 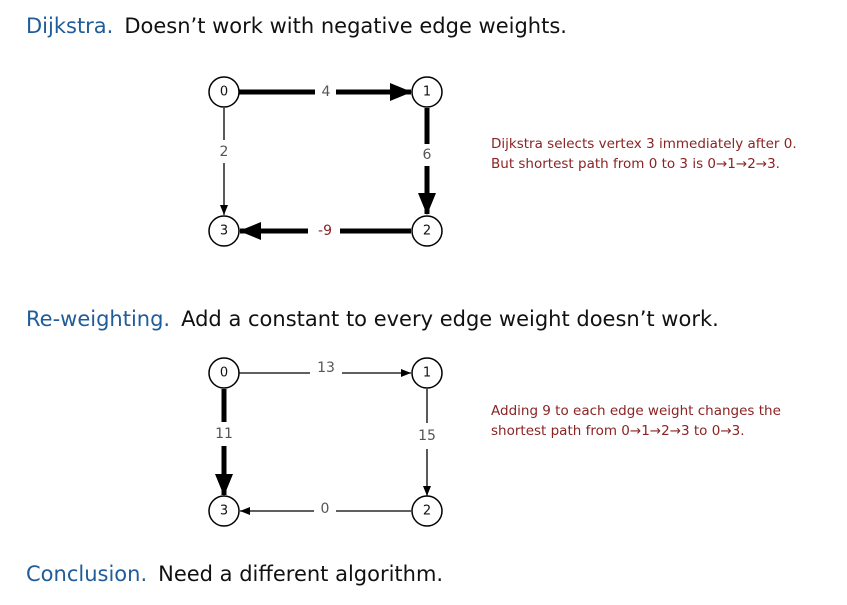 I want to click on edge-1-2: 15, so click(x=427, y=442).